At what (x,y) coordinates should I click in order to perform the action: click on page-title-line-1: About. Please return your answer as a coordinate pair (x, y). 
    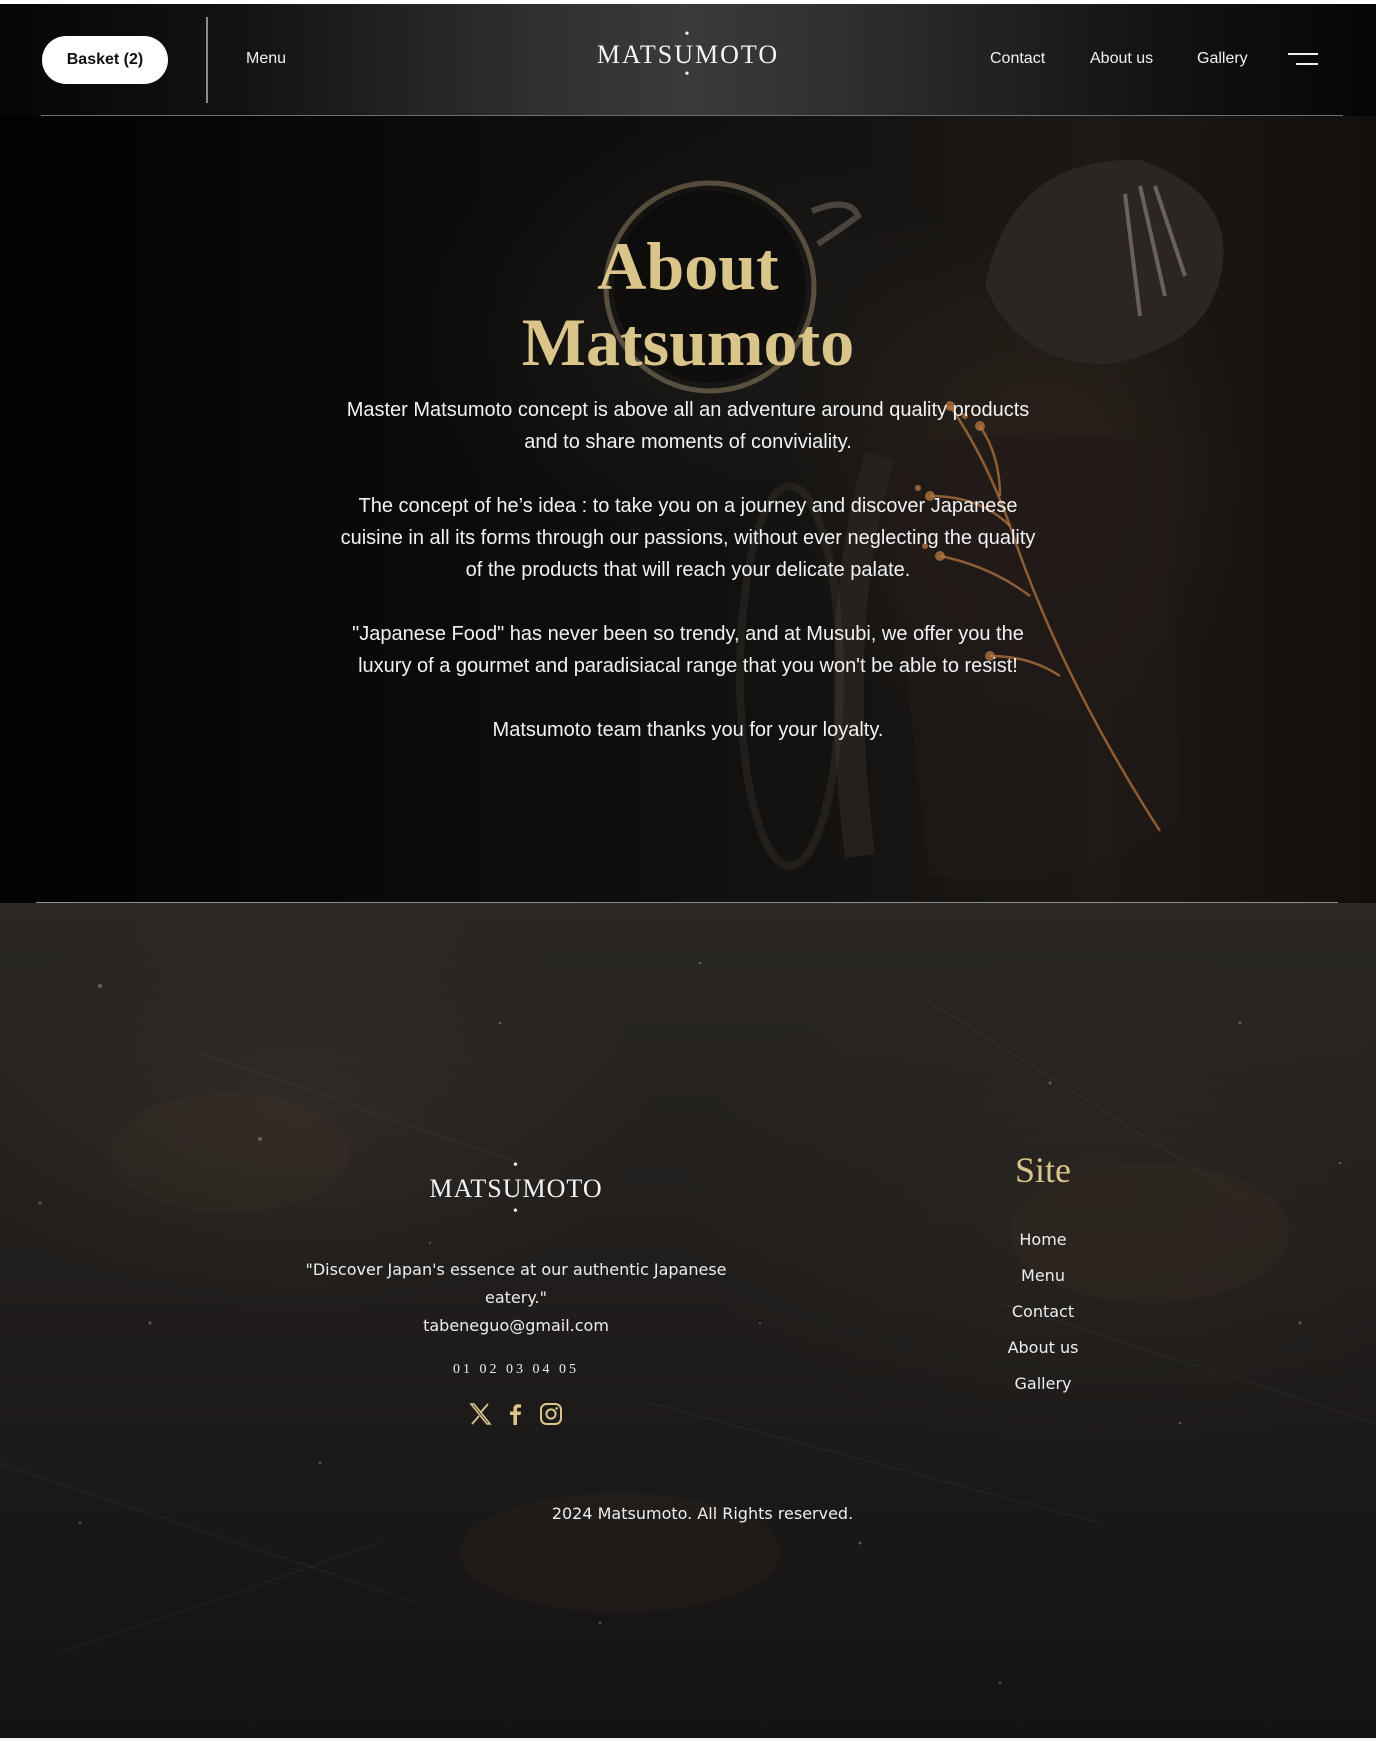
    Looking at the image, I should click on (688, 266).